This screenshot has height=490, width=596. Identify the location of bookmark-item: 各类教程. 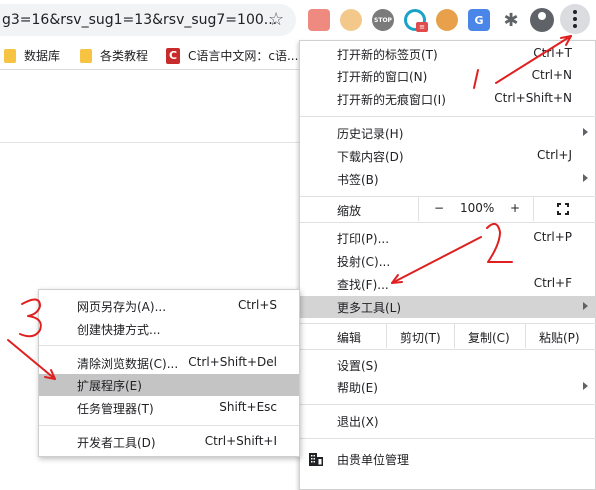
(114, 55).